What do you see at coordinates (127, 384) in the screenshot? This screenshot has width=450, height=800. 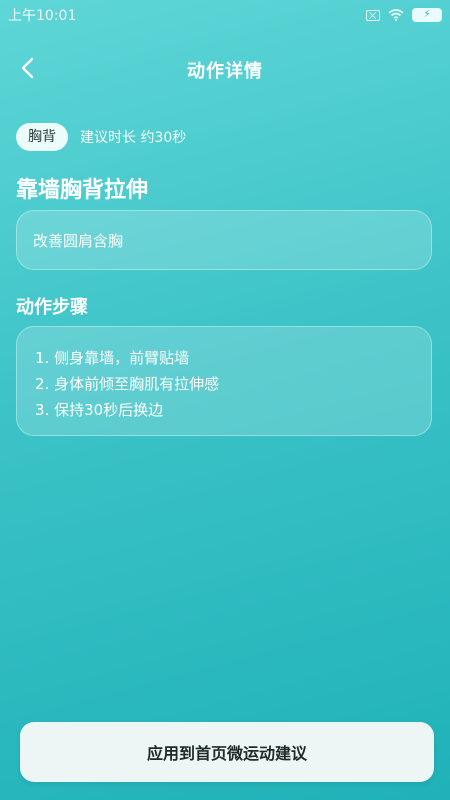 I see `step-item: 2. 身体前倾至胸肌有拉伸感` at bounding box center [127, 384].